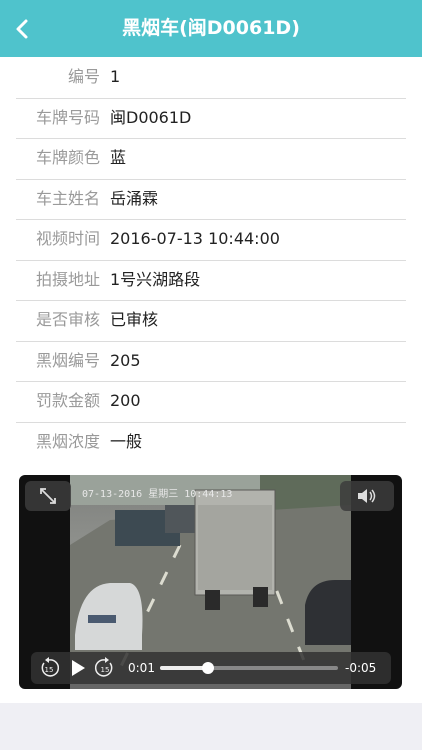  I want to click on detail-row-location: 拍摄地址 1号兴湖路段, so click(211, 280).